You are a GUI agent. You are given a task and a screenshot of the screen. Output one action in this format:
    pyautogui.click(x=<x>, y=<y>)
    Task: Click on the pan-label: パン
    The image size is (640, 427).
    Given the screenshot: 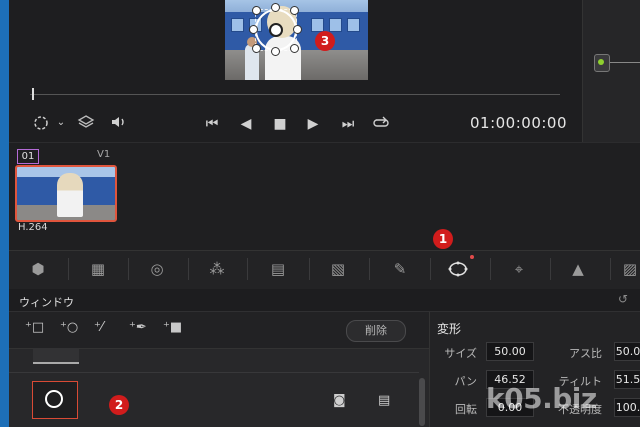 What is the action you would take?
    pyautogui.click(x=465, y=381)
    